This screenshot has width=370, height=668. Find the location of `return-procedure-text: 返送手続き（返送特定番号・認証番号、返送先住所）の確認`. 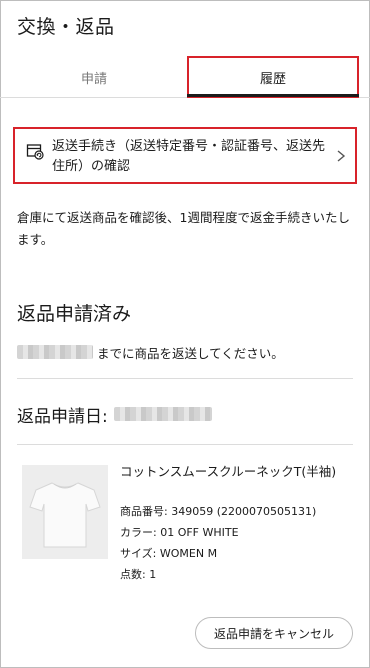

return-procedure-text: 返送手続き（返送特定番号・認証番号、返送先住所）の確認 is located at coordinates (189, 156).